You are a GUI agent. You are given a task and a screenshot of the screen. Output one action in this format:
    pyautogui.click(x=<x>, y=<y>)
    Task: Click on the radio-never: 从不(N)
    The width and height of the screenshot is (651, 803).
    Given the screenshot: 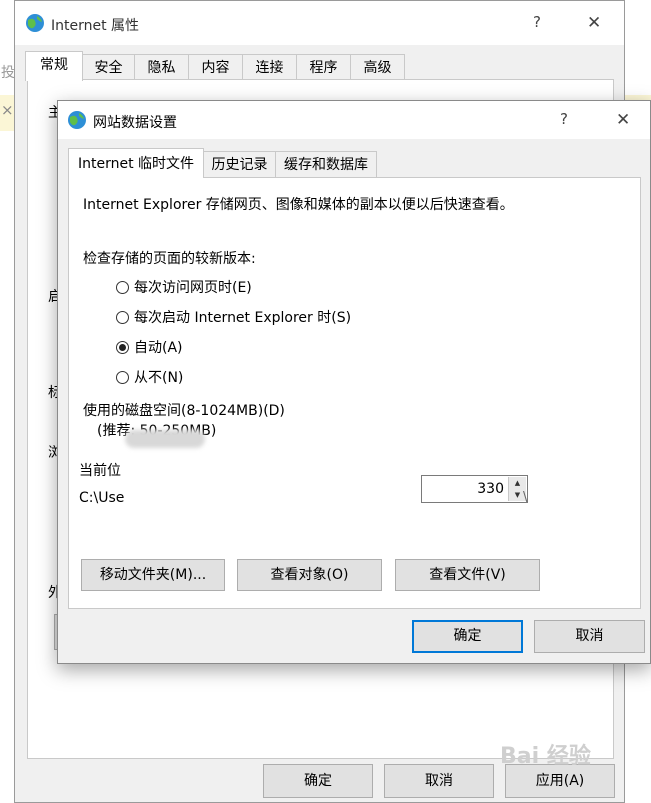 What is the action you would take?
    pyautogui.click(x=149, y=377)
    